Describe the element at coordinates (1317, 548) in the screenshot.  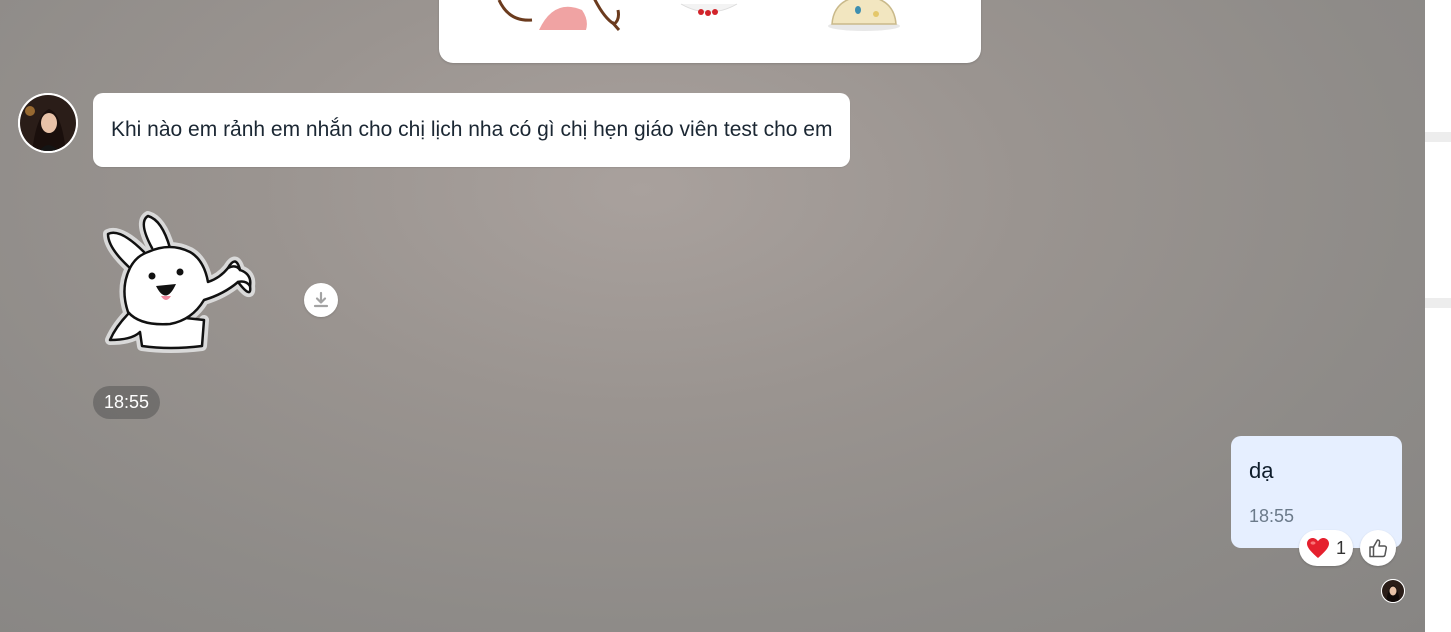
I see `heart-icon` at that location.